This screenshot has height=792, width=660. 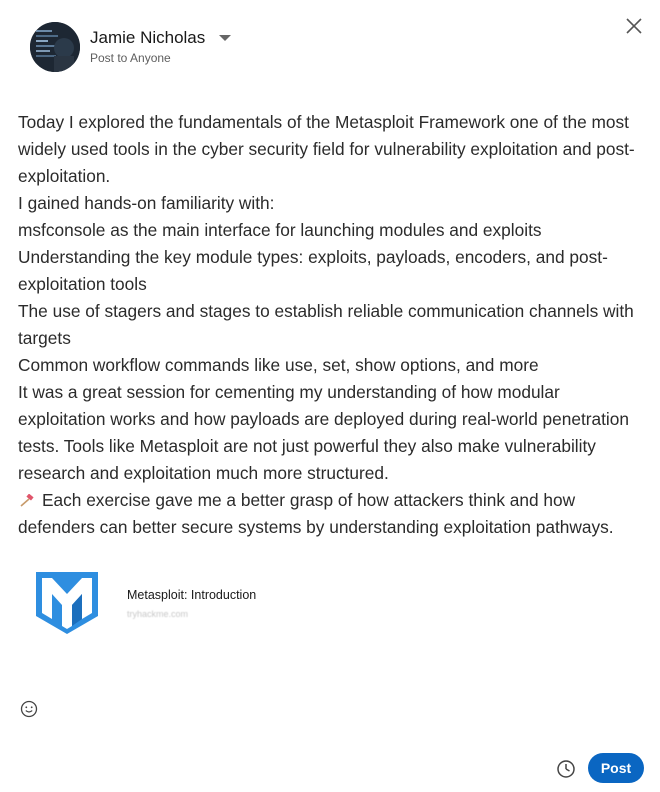 I want to click on post-visibility: Post to Anyone, so click(x=130, y=58).